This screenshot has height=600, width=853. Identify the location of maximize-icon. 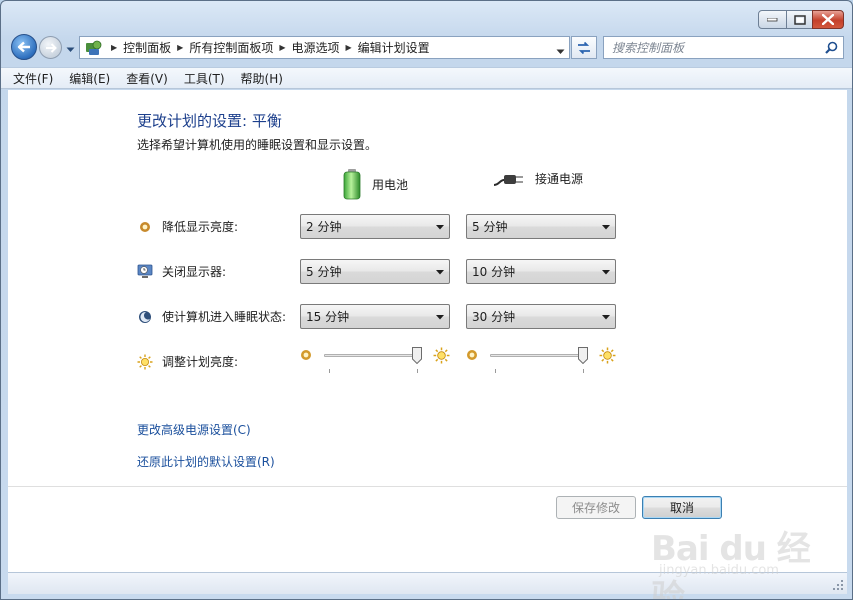
(799, 19).